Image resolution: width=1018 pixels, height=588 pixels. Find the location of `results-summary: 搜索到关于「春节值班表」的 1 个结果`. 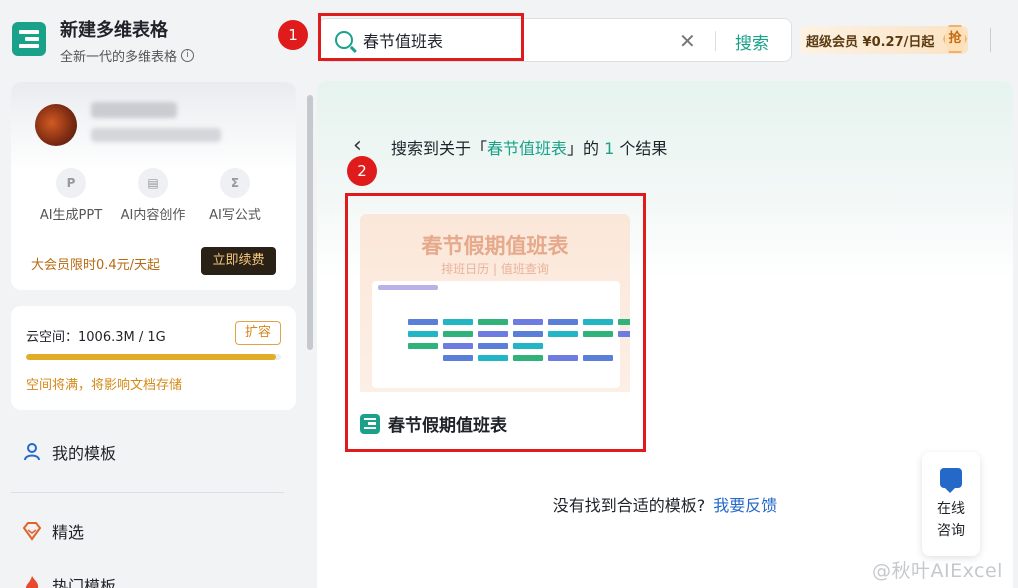

results-summary: 搜索到关于「春节值班表」的 1 个结果 is located at coordinates (529, 147).